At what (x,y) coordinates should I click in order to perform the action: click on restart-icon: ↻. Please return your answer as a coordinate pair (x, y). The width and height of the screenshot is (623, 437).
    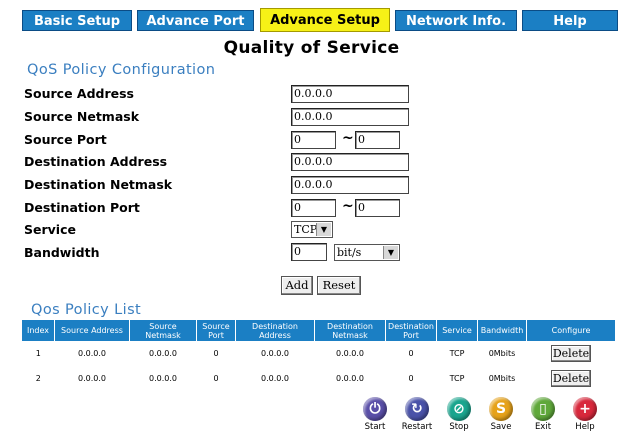
    Looking at the image, I should click on (417, 409).